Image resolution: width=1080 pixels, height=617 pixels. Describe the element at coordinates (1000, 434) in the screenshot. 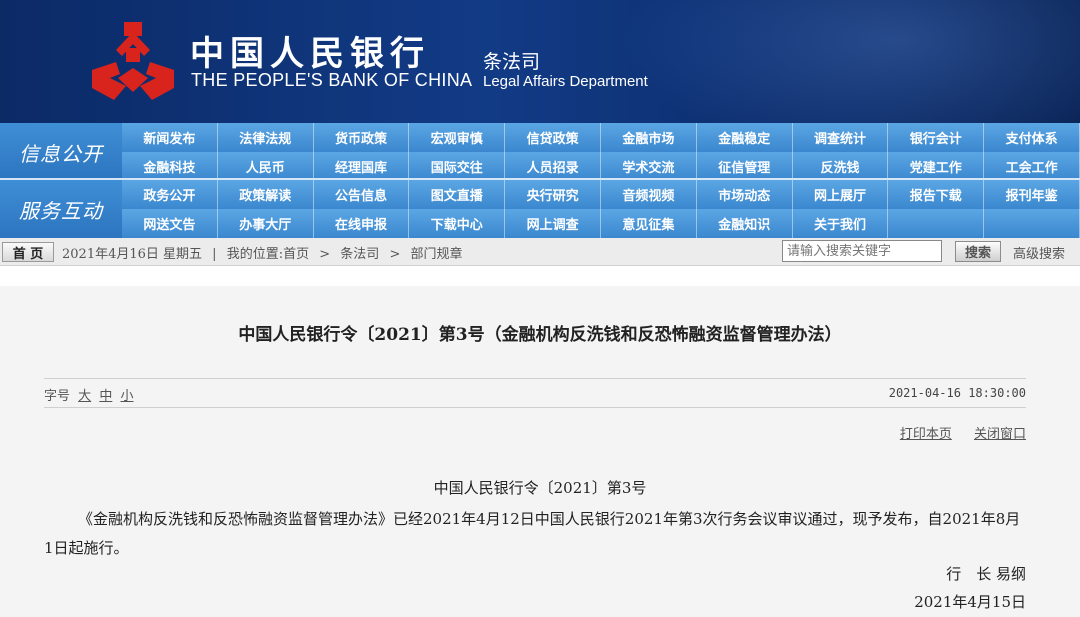

I see `close-window-link: 关闭窗口` at that location.